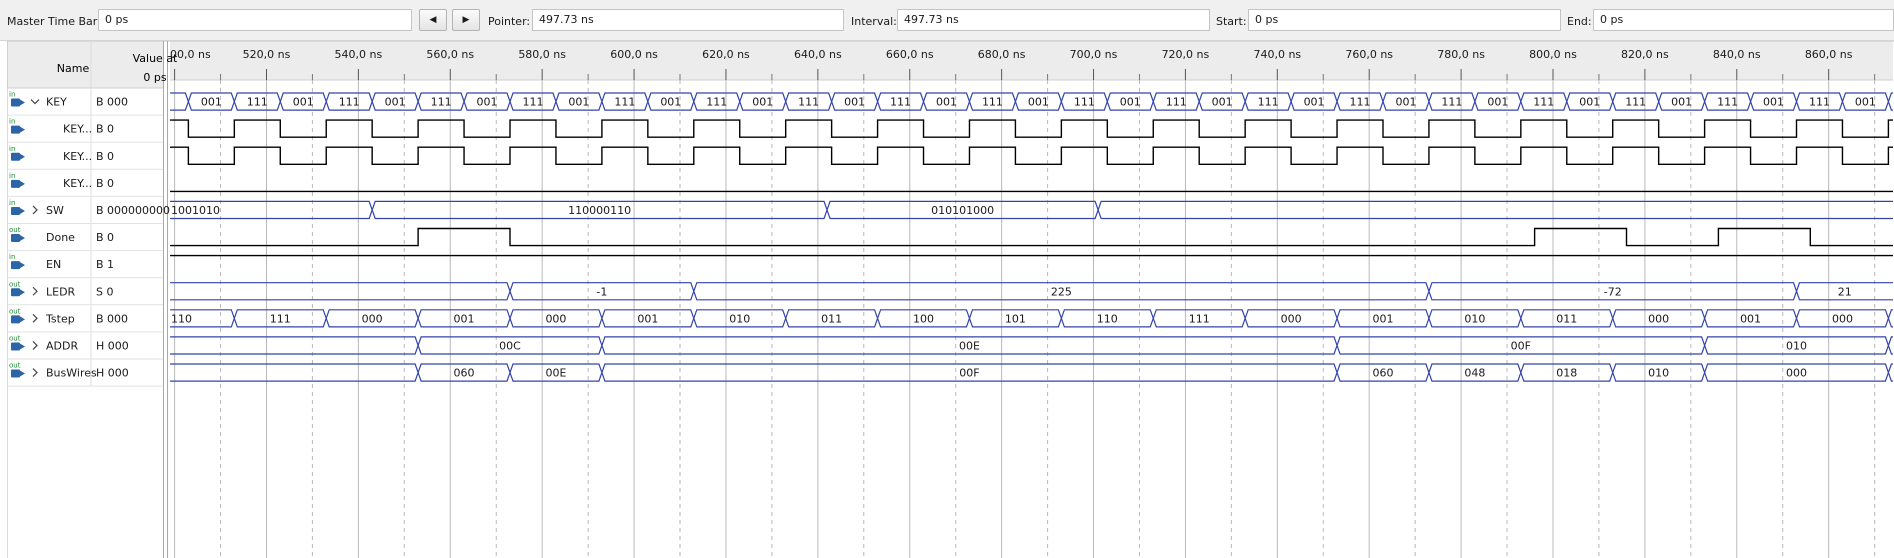  What do you see at coordinates (53, 264) in the screenshot?
I see `signal-name: EN` at bounding box center [53, 264].